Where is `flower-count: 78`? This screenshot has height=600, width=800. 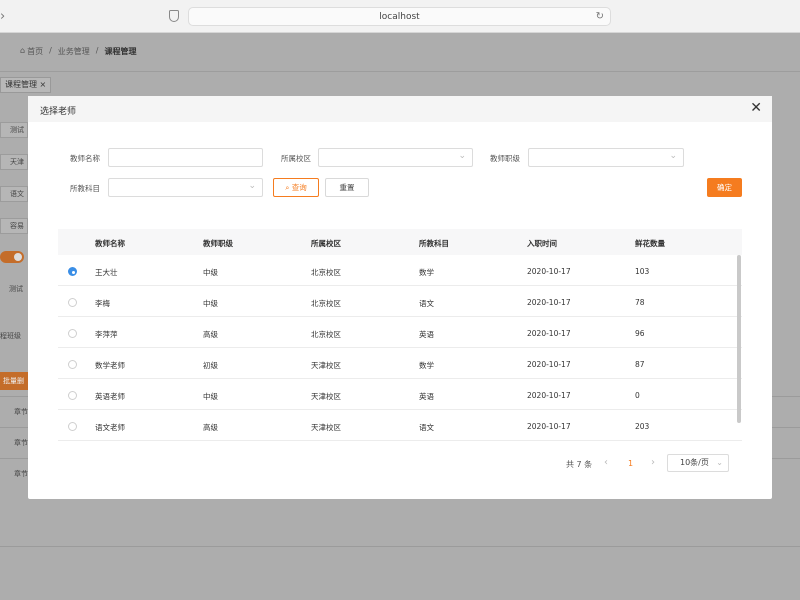 flower-count: 78 is located at coordinates (640, 302).